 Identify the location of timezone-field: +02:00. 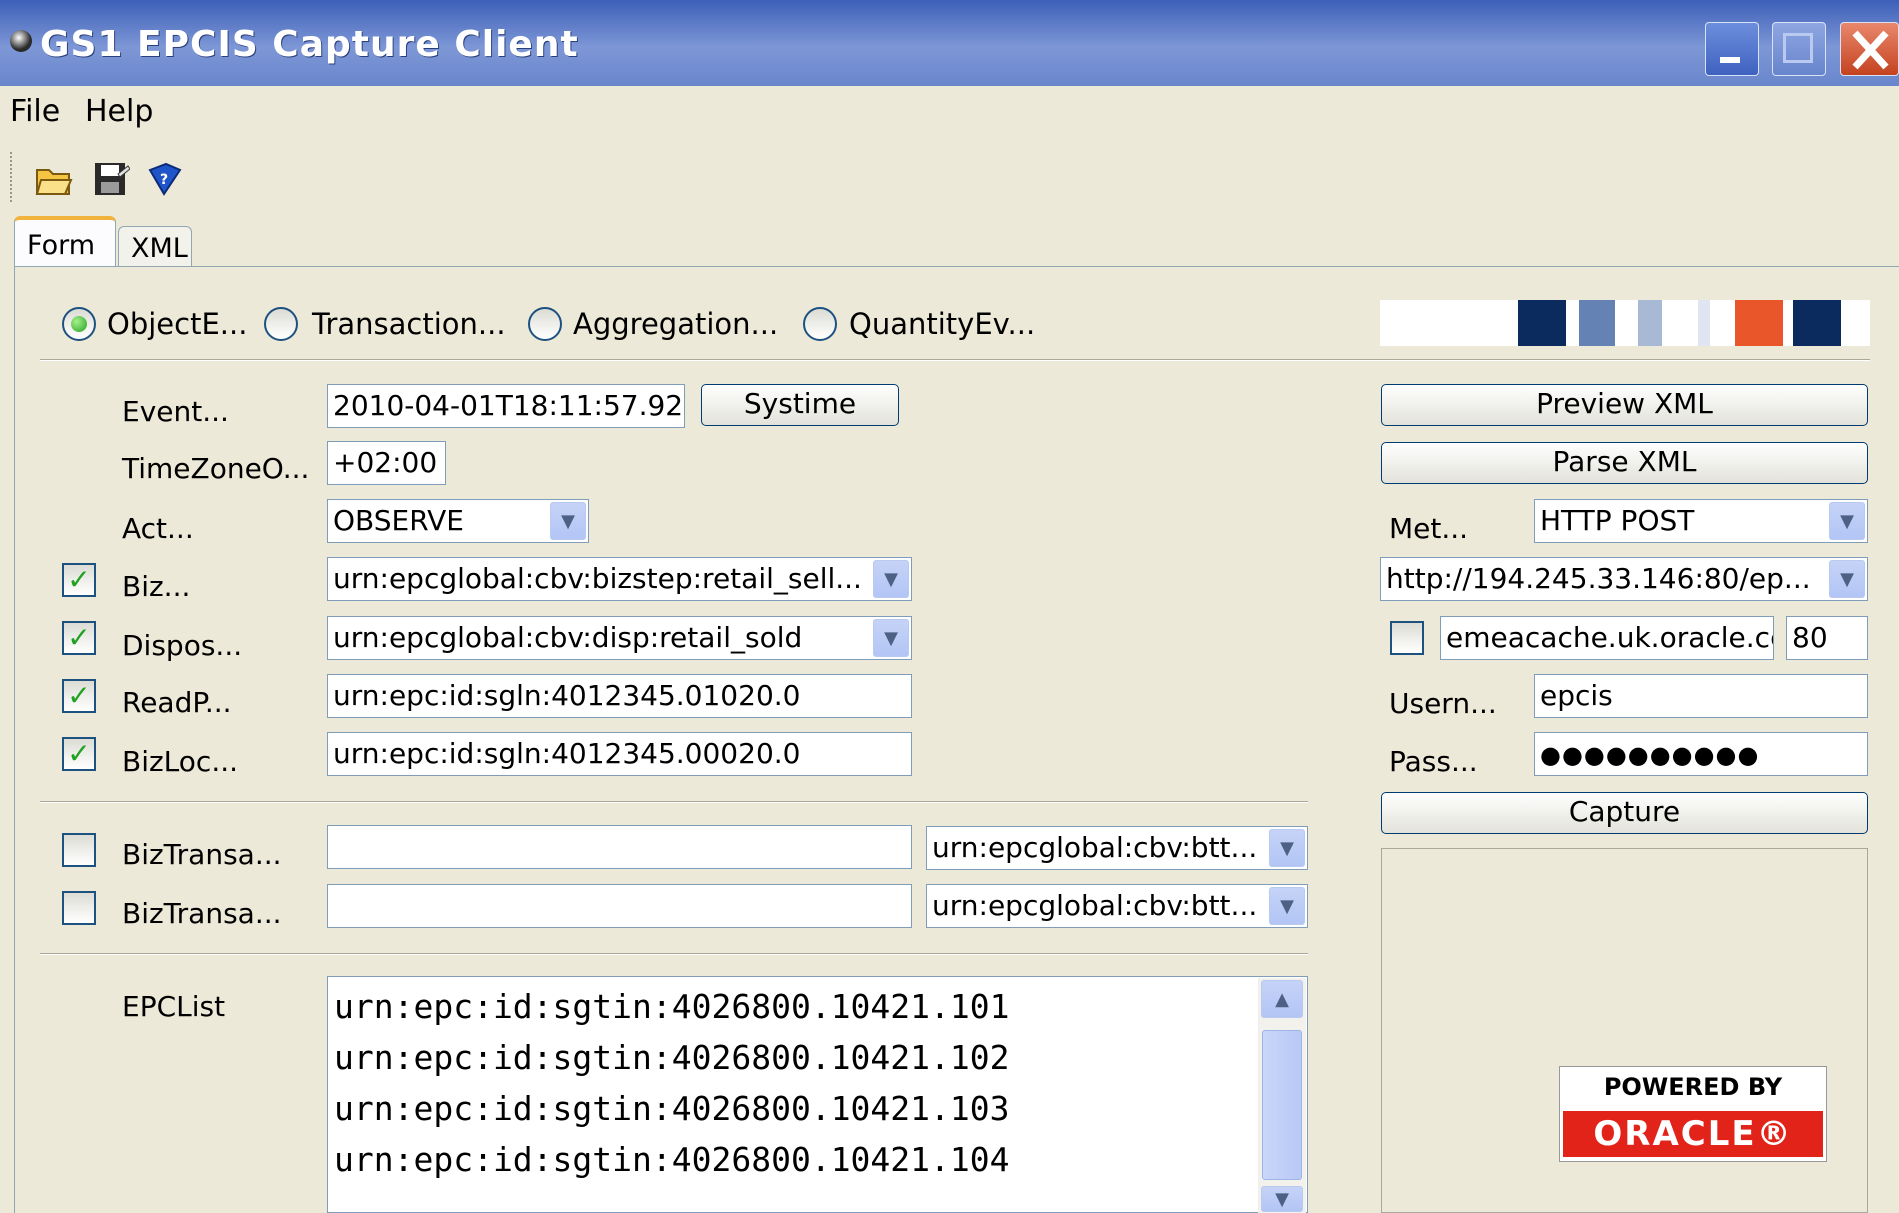
(386, 463).